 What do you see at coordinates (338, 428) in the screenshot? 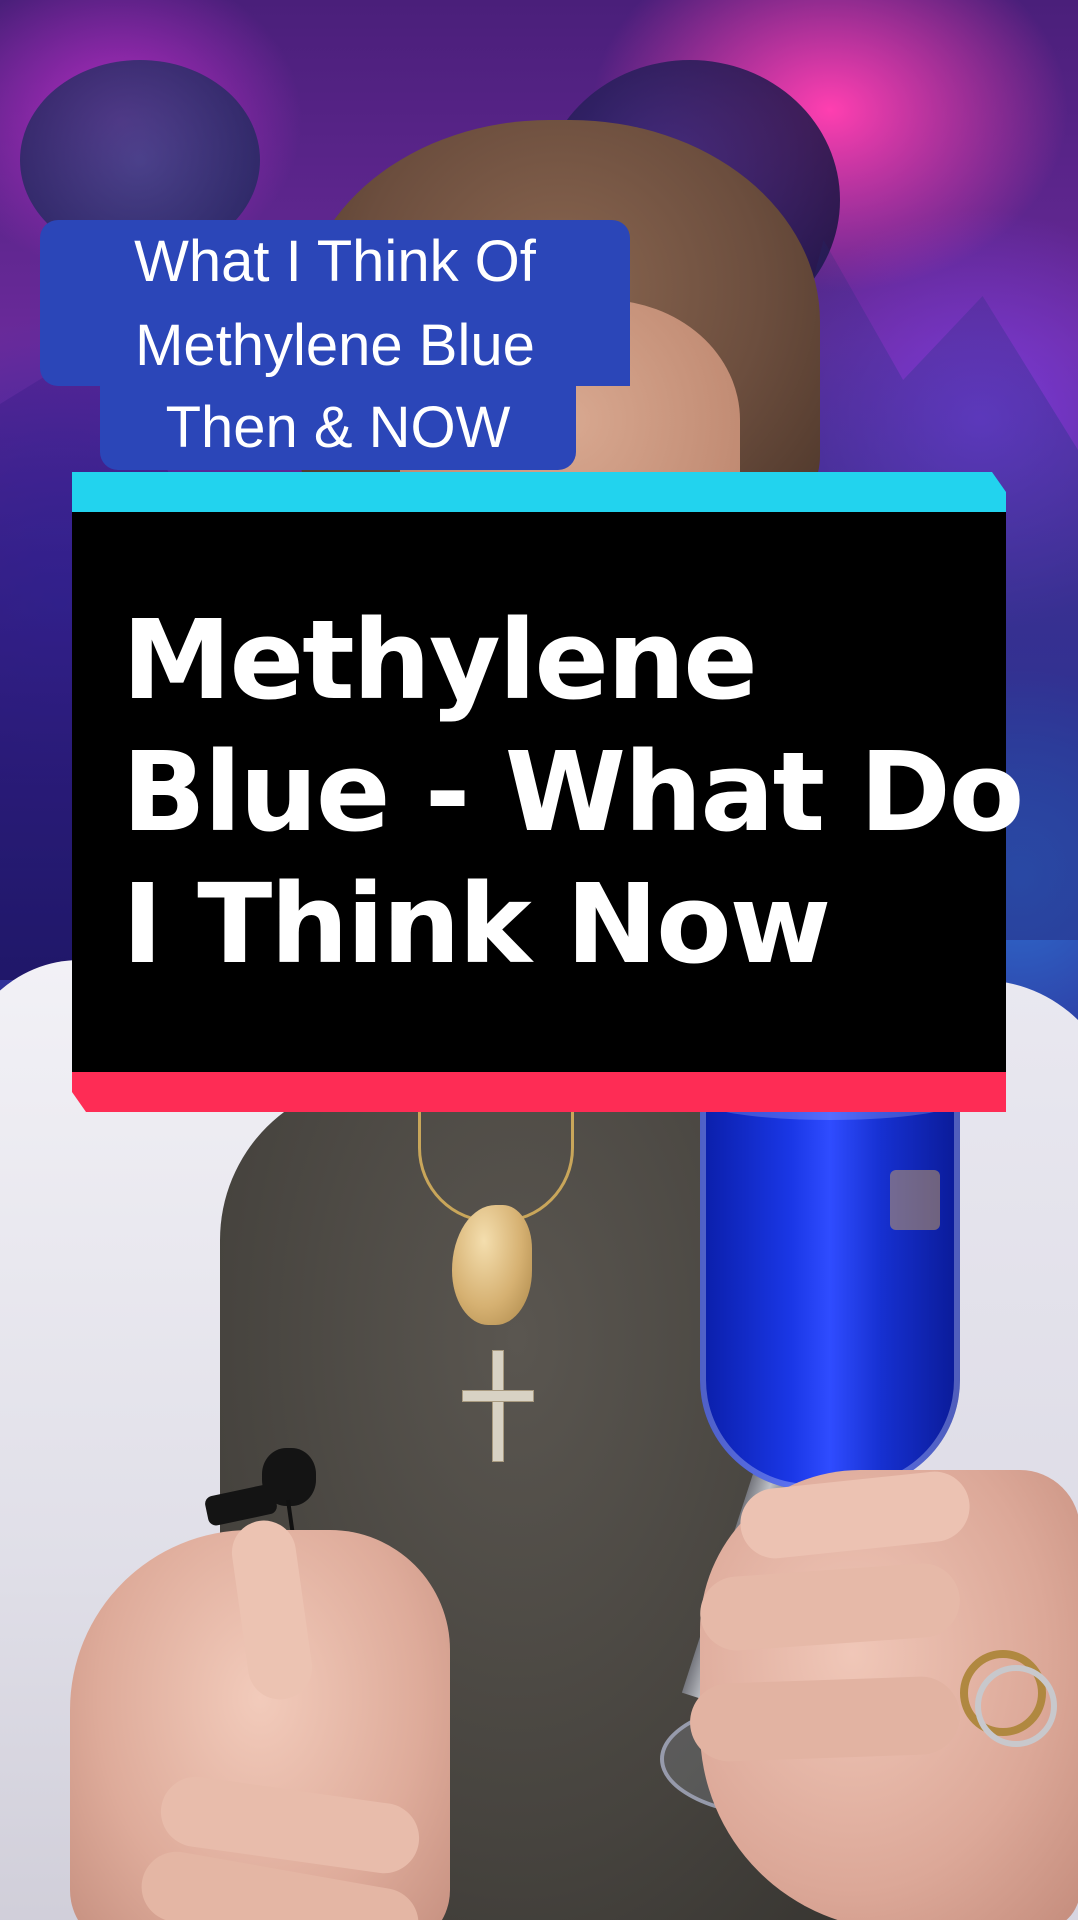
I see `caption-line-3: Then & NOW` at bounding box center [338, 428].